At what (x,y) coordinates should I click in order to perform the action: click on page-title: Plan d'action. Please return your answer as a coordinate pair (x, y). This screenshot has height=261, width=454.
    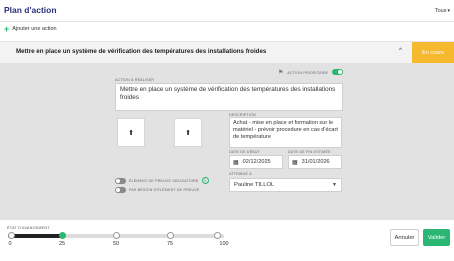
    Looking at the image, I should click on (30, 10).